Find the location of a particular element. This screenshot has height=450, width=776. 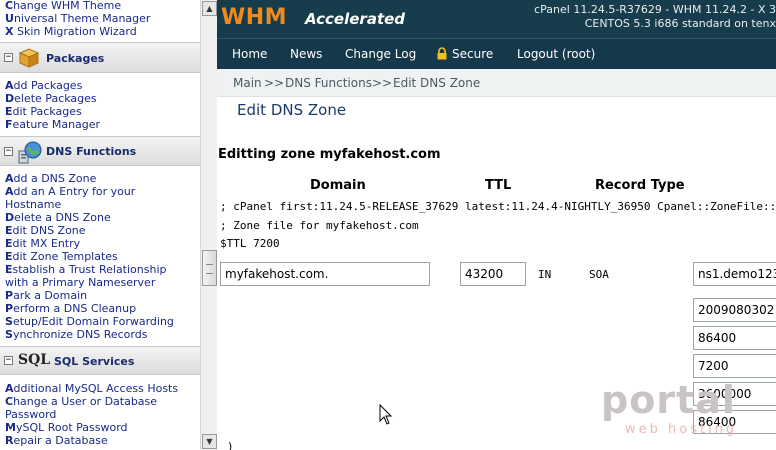

nav-logout: Logout (root) is located at coordinates (556, 54).